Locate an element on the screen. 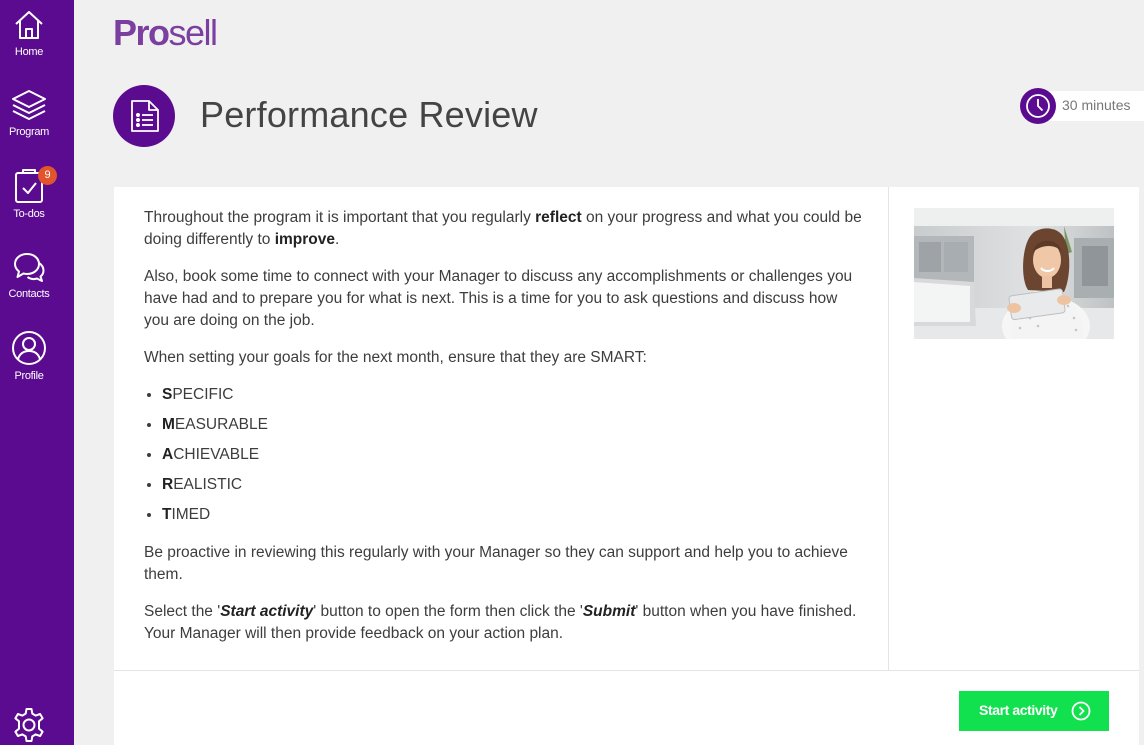 The height and width of the screenshot is (745, 1144). sidebar-item-home: Home is located at coordinates (29, 33).